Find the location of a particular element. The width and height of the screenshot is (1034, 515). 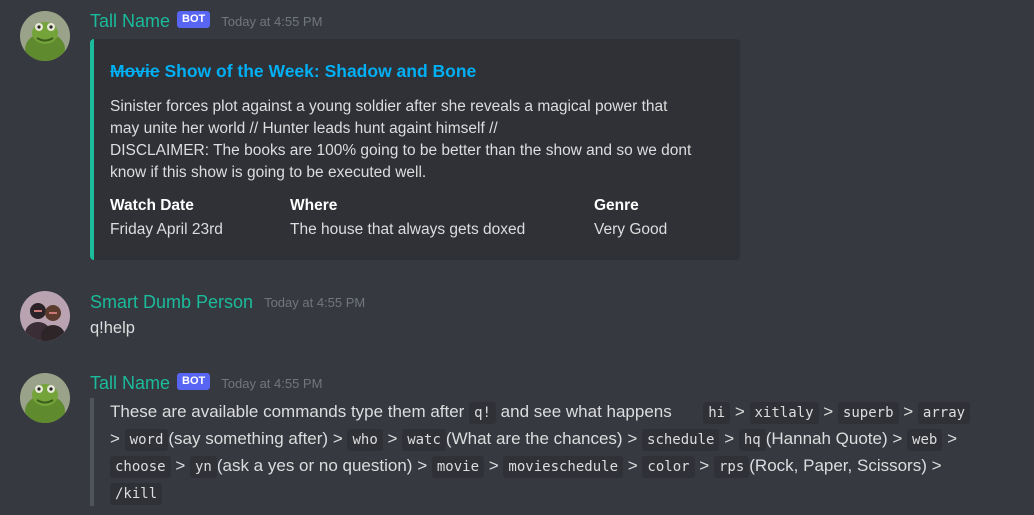

command-code: web is located at coordinates (925, 440).